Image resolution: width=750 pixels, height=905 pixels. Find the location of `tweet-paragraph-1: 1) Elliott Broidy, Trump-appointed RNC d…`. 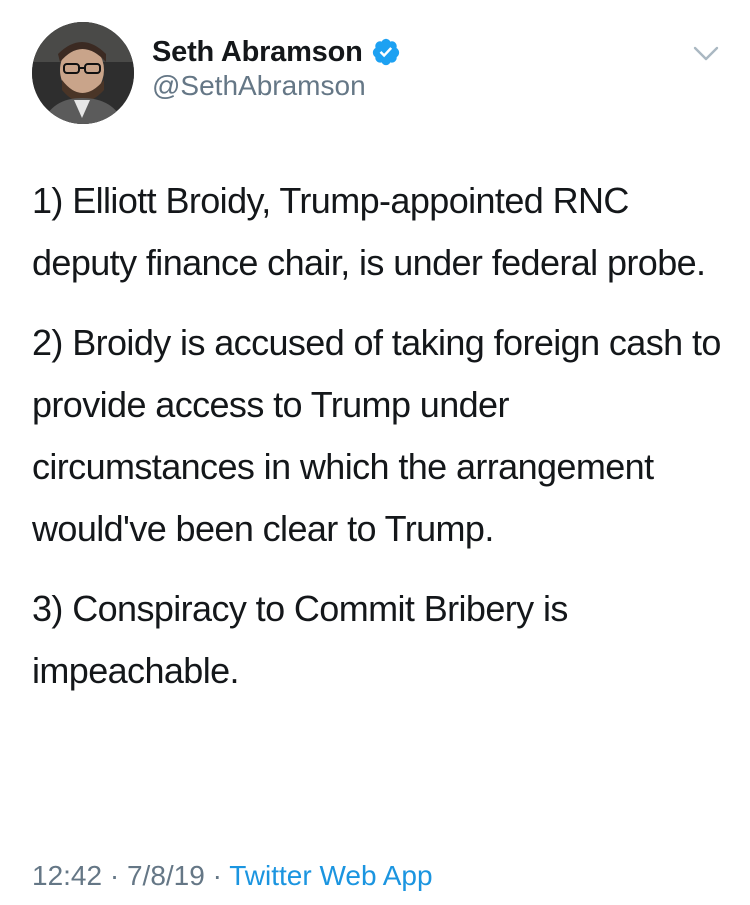

tweet-paragraph-1: 1) Elliott Broidy, Trump-appointed RNC d… is located at coordinates (369, 231).